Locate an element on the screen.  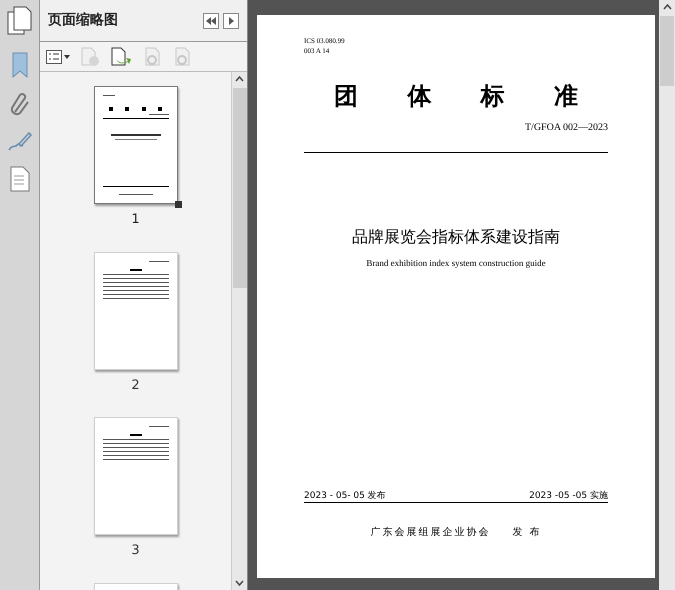
down-chevron-icon is located at coordinates (239, 583).